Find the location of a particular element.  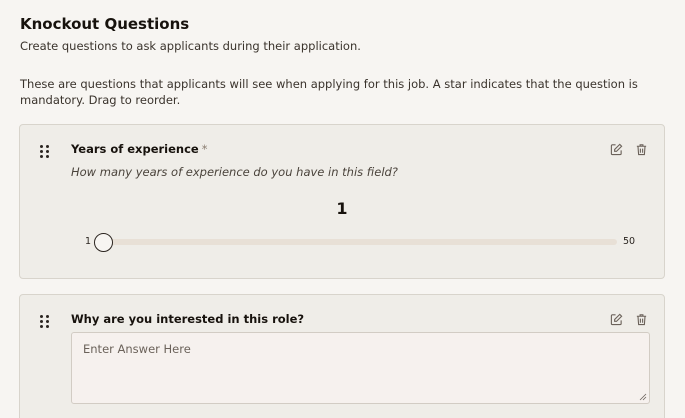

question-title: Years of experience * is located at coordinates (139, 149).